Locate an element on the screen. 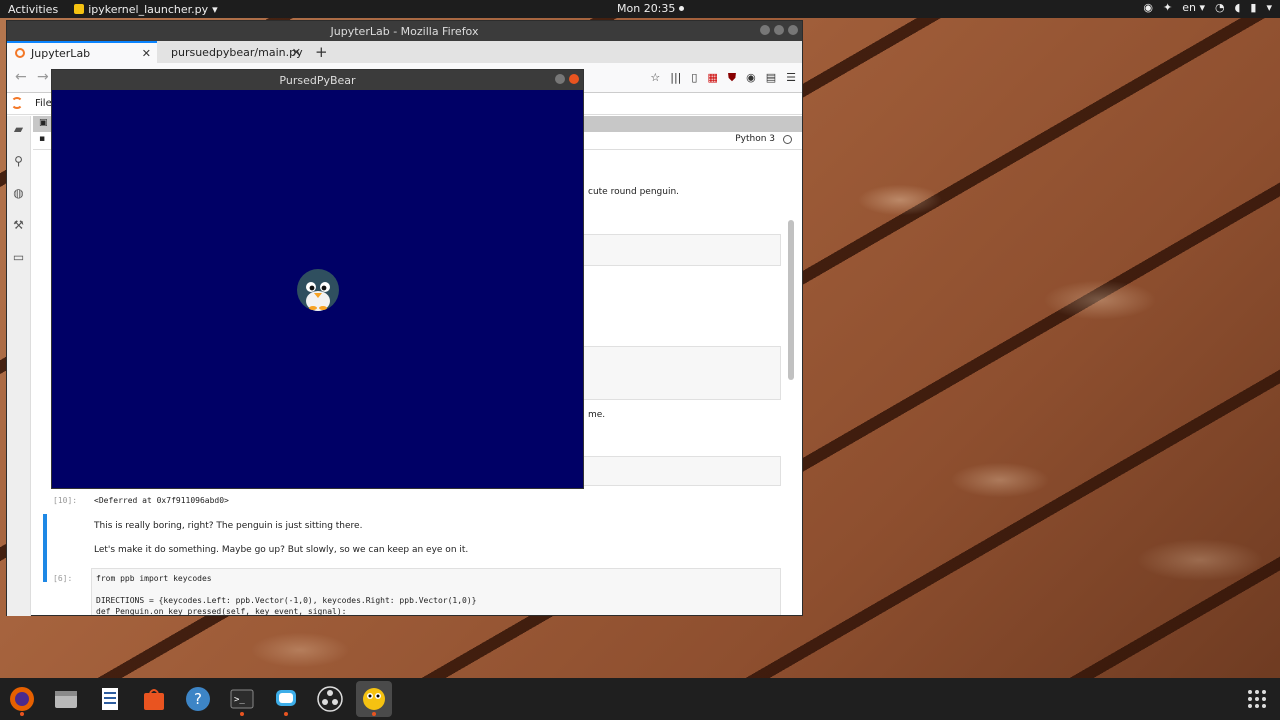  tab-main-py: pursuedpybear/main.py ✕ is located at coordinates (232, 52).